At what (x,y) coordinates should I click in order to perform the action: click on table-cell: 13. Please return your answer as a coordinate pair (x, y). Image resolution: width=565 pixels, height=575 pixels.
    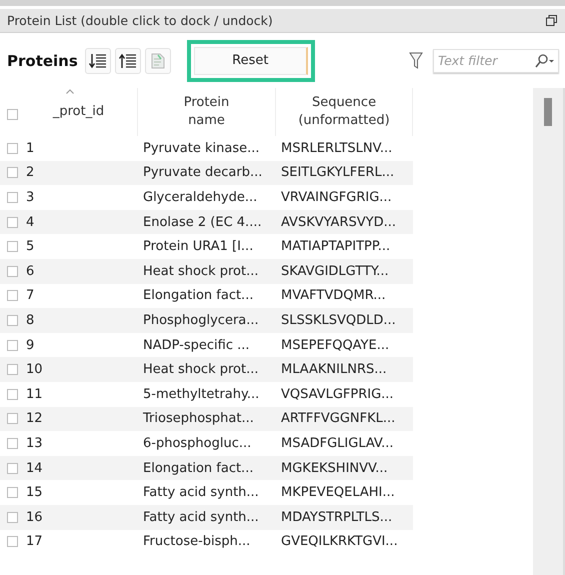
    Looking at the image, I should click on (34, 443).